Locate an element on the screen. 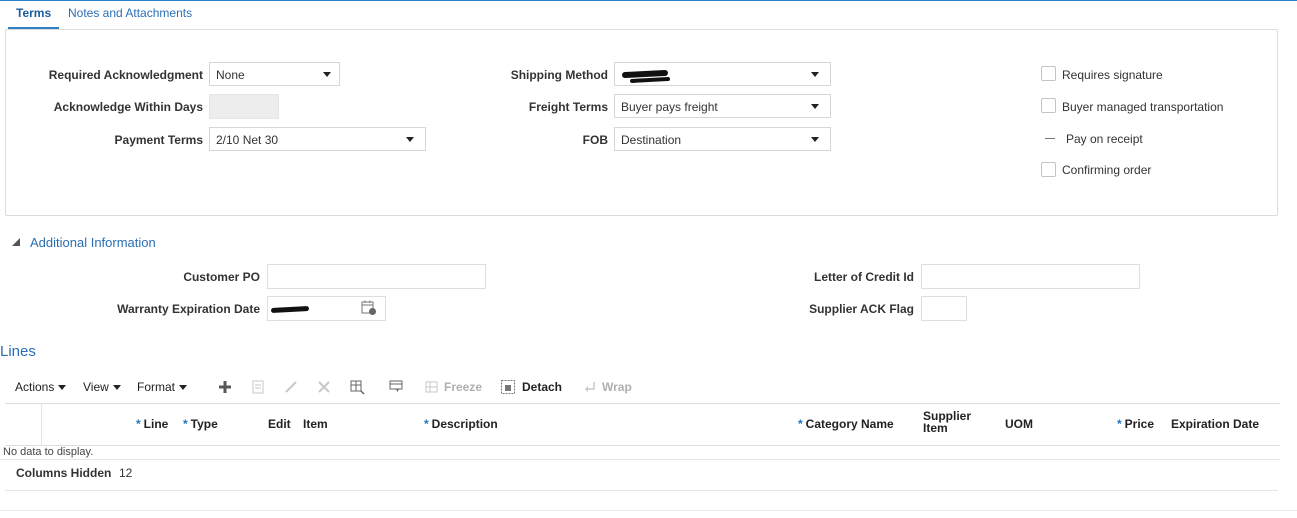 The image size is (1297, 518). column-header-description-text: Description is located at coordinates (464, 424).